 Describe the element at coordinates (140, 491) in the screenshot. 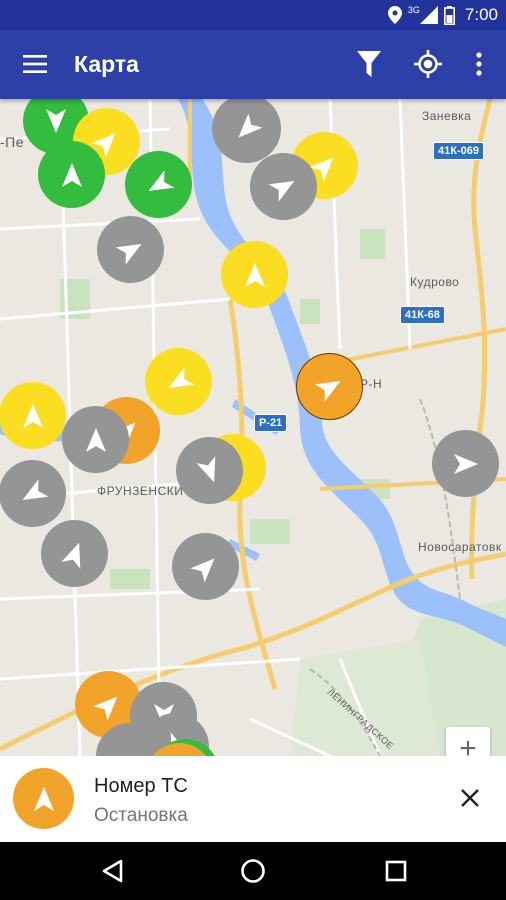

I see `map-label-frunzensky: ФРУНЗЕНСКИ` at that location.